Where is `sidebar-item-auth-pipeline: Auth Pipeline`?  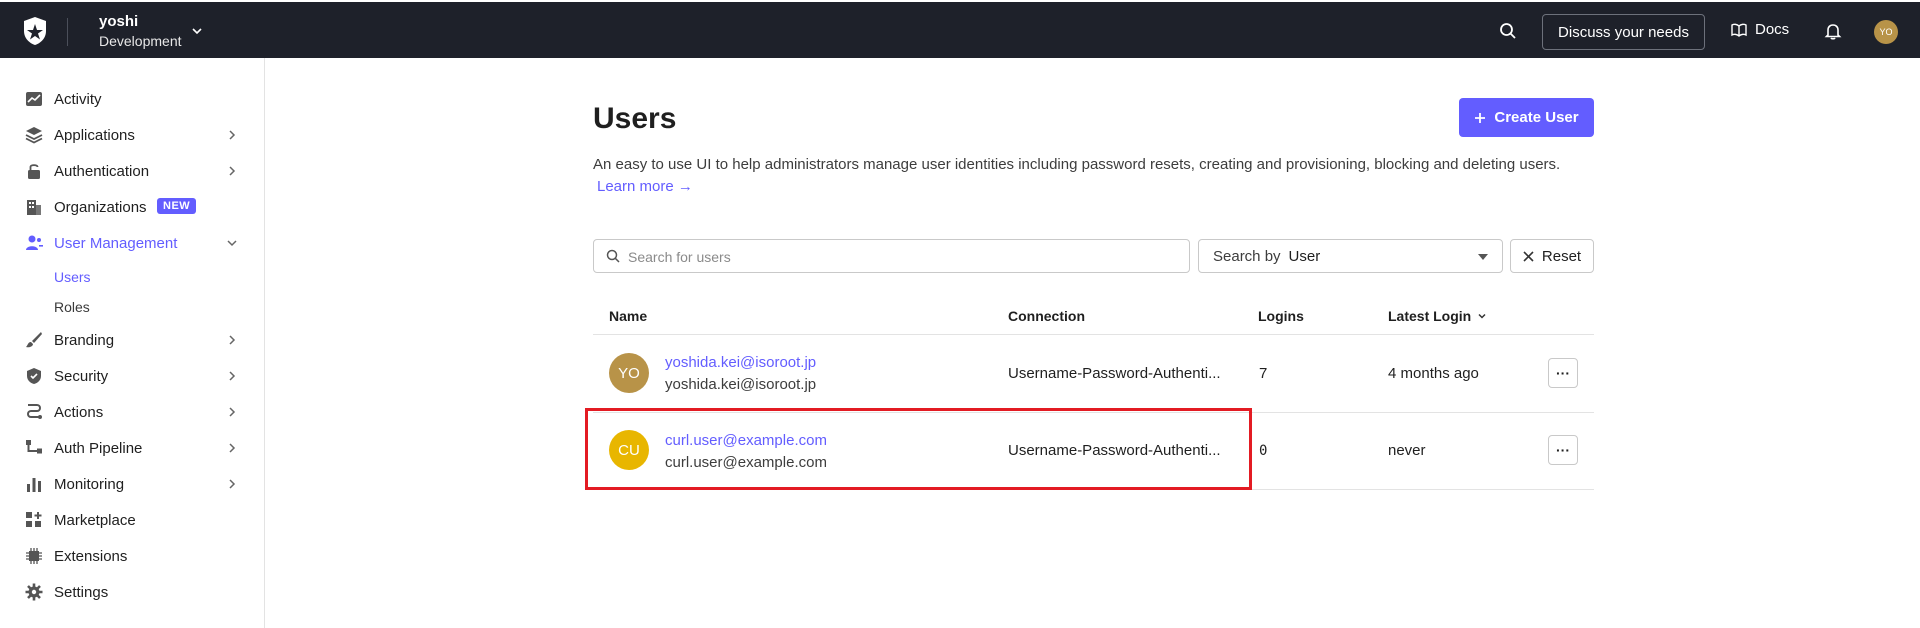
sidebar-item-auth-pipeline: Auth Pipeline is located at coordinates (132, 448).